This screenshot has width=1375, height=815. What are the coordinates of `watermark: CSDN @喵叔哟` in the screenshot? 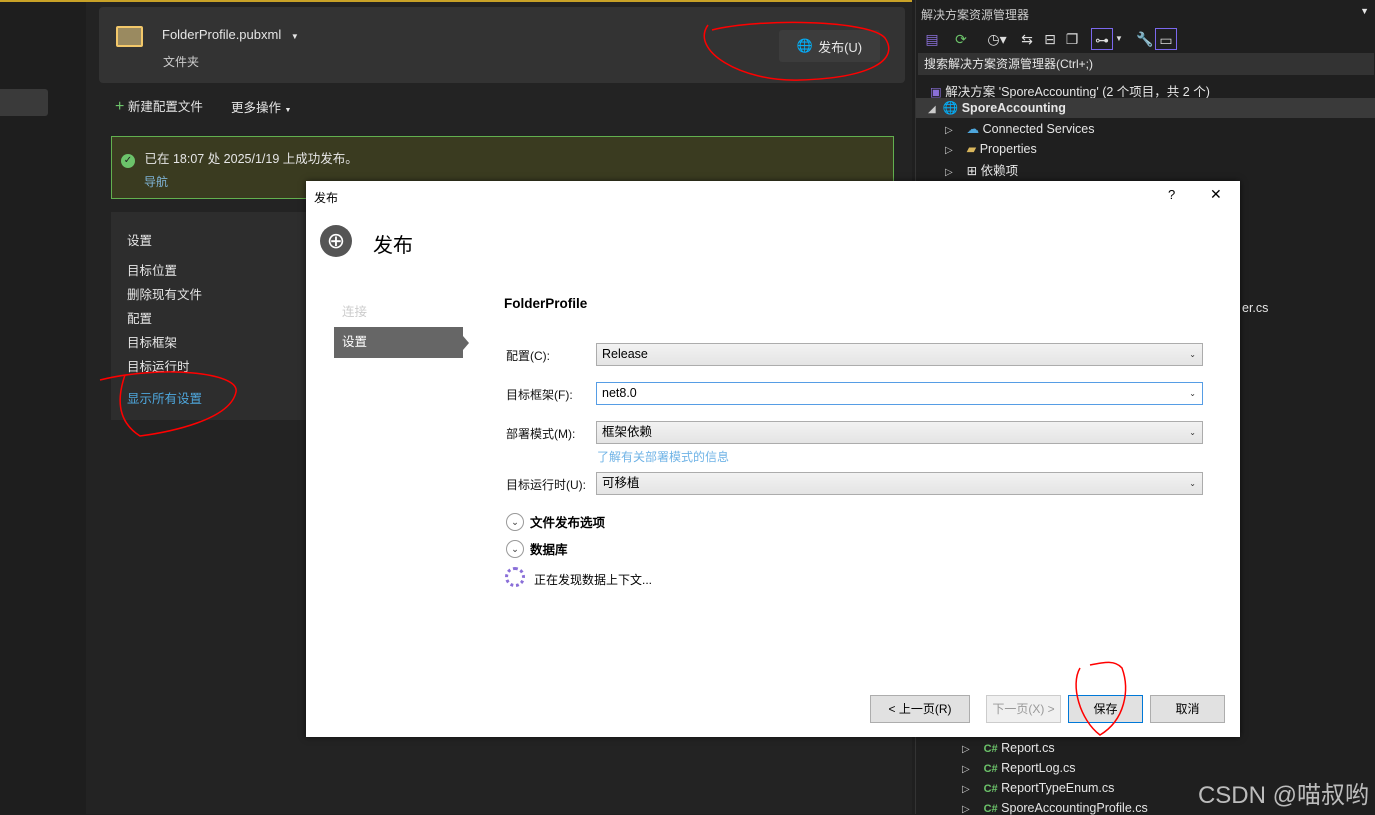 It's located at (1283, 795).